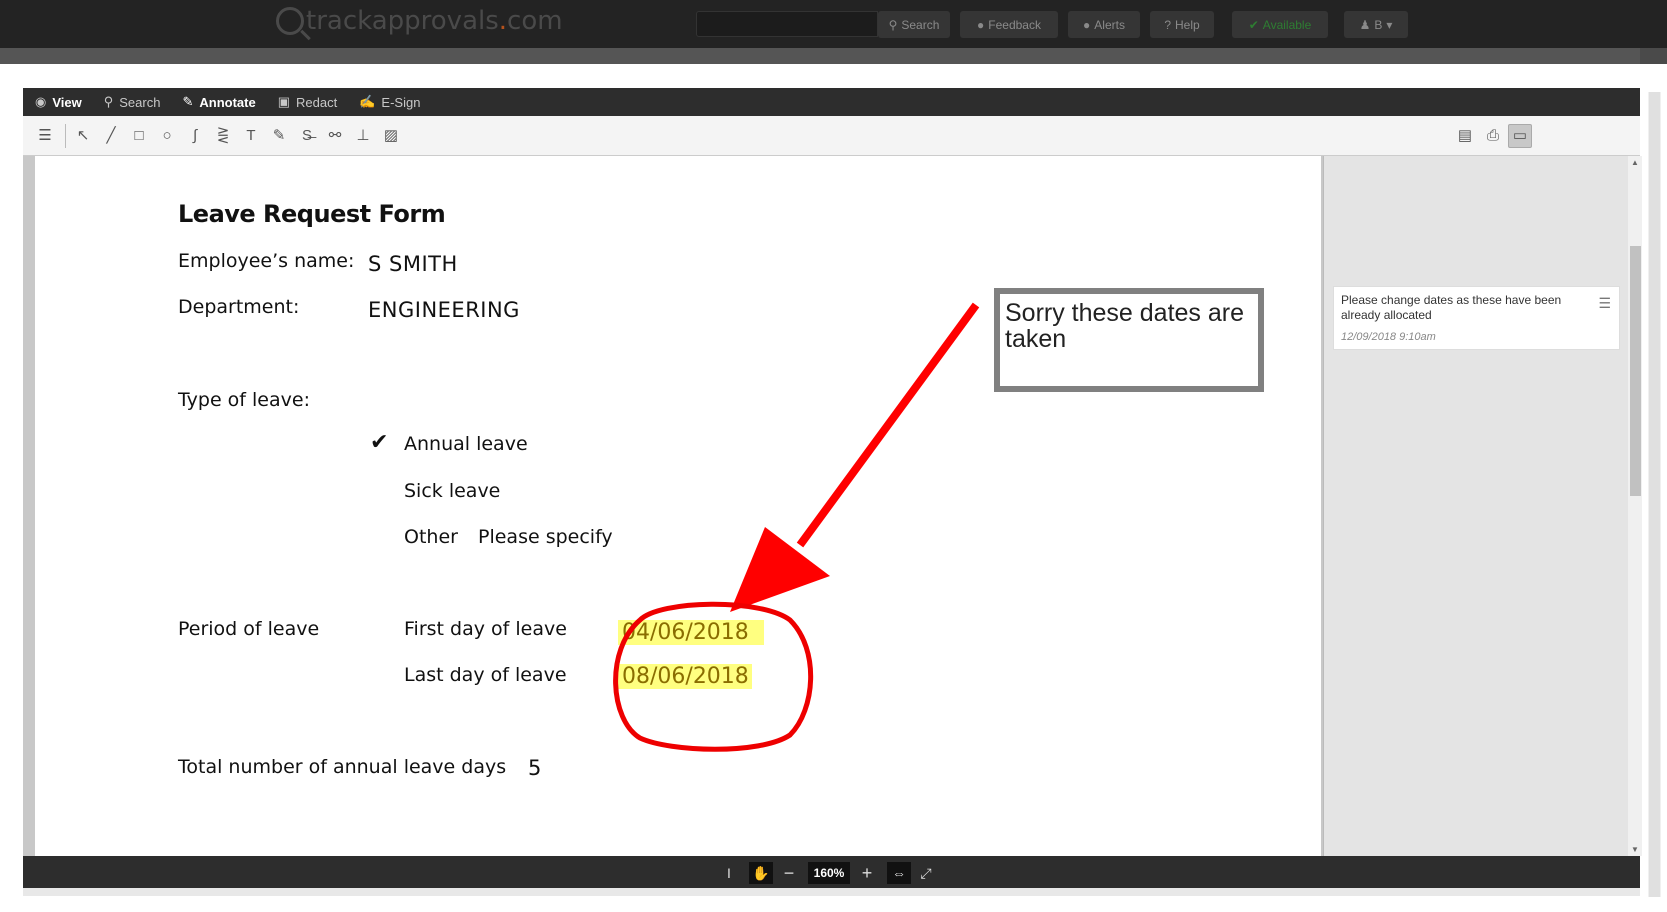 The height and width of the screenshot is (912, 1667). What do you see at coordinates (218, 102) in the screenshot?
I see `tab-annotate: ✎ Annotate` at bounding box center [218, 102].